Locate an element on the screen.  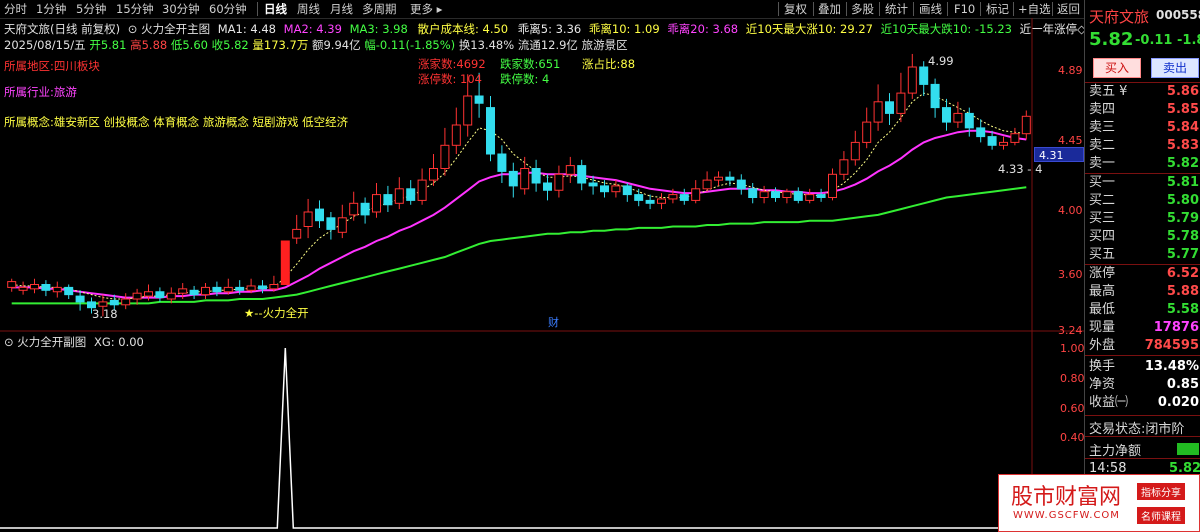
tab-monthly: 月线 is located at coordinates (341, 9).